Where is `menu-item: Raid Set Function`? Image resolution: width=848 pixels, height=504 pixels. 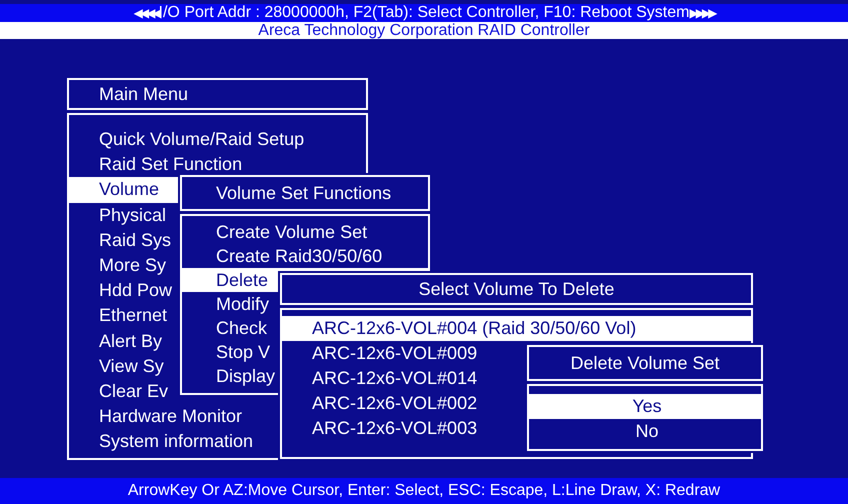 menu-item: Raid Set Function is located at coordinates (217, 165).